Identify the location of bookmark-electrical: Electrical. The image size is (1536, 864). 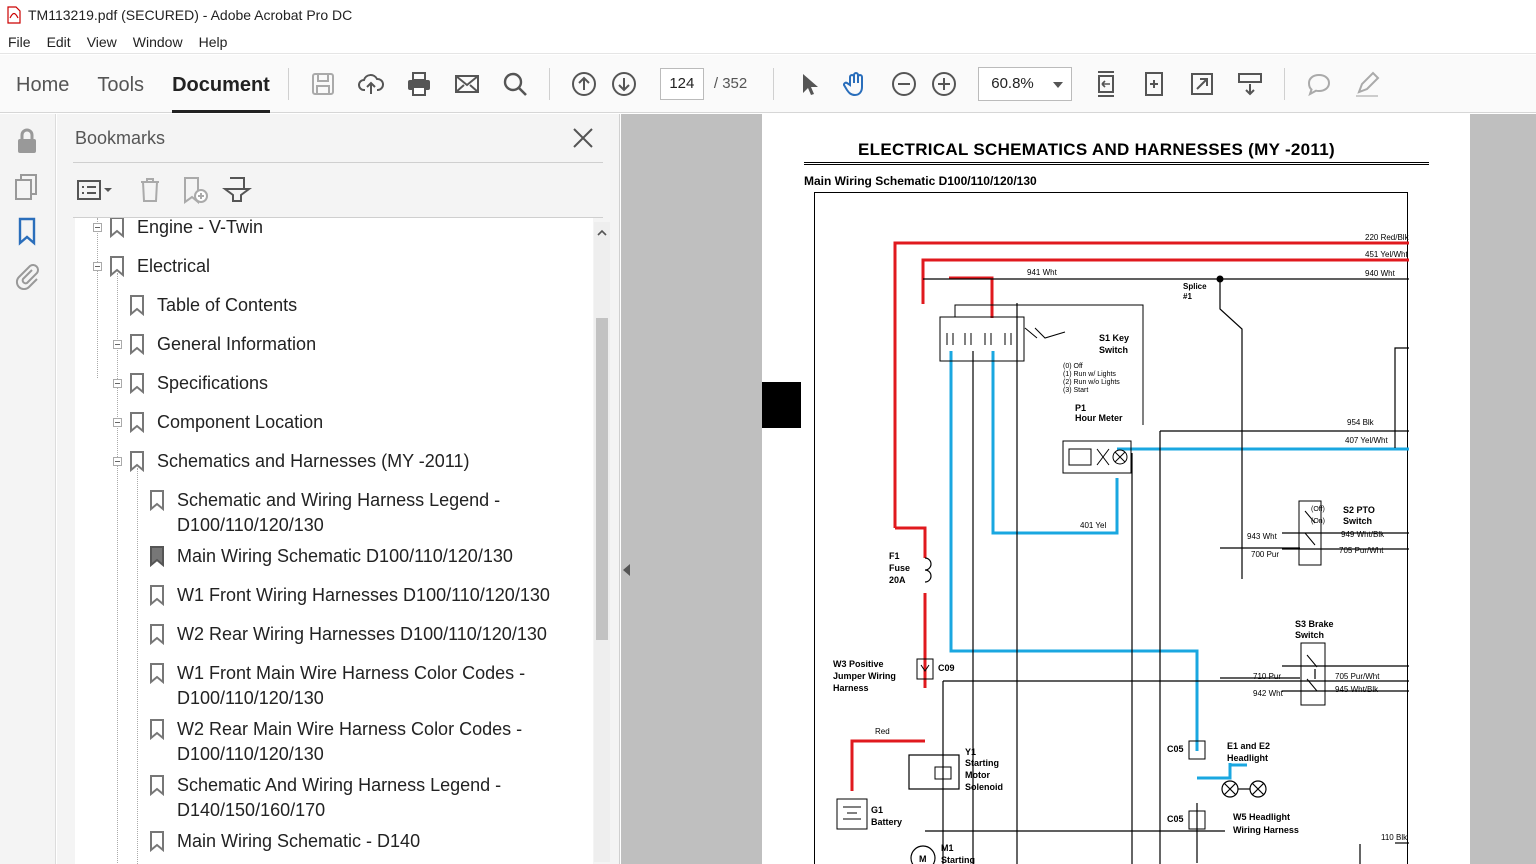
(173, 266).